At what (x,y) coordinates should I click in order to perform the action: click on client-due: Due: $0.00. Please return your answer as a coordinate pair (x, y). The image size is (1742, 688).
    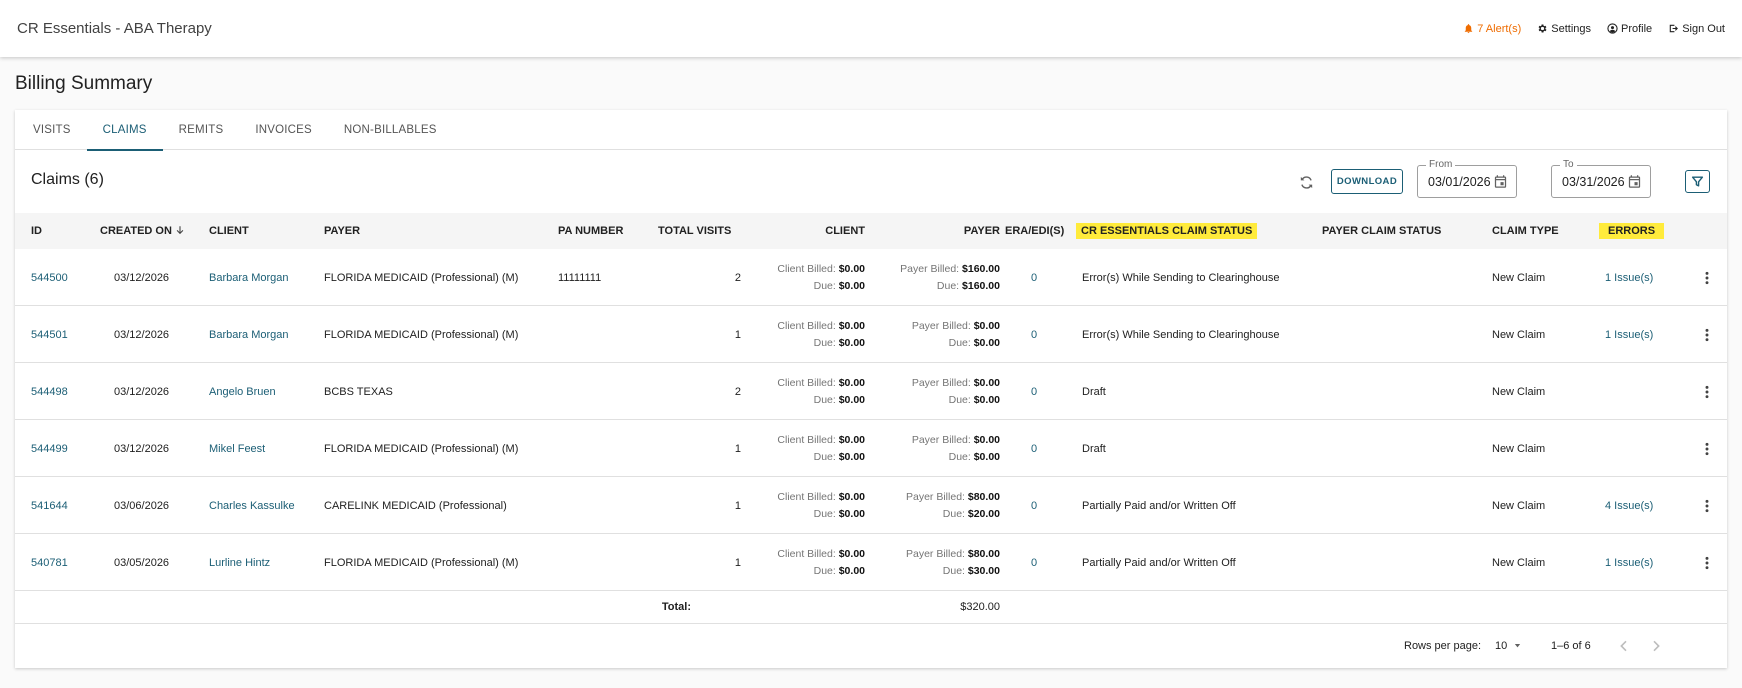
    Looking at the image, I should click on (839, 457).